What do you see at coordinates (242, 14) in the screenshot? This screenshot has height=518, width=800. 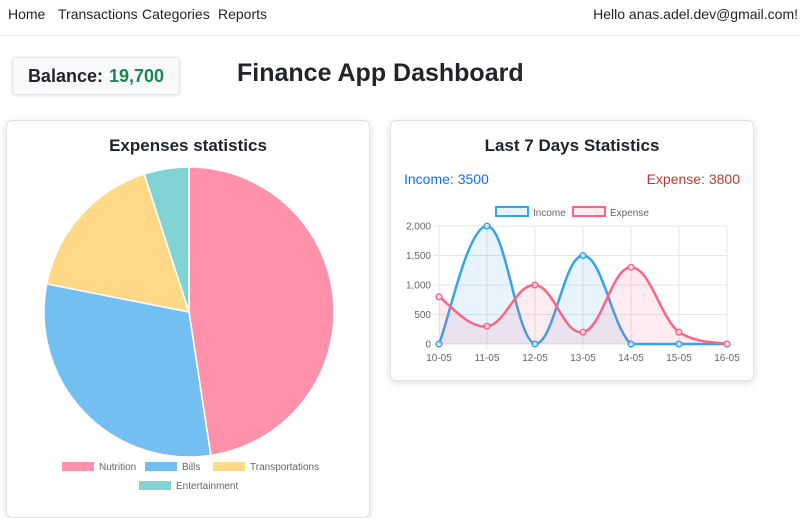 I see `nav-reports-link: Reports` at bounding box center [242, 14].